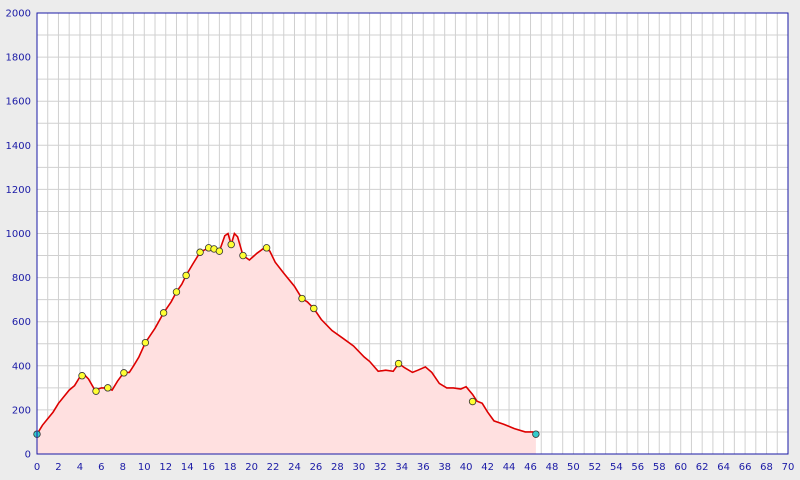 This screenshot has height=480, width=800. I want to click on x-tick-label: 68, so click(766, 467).